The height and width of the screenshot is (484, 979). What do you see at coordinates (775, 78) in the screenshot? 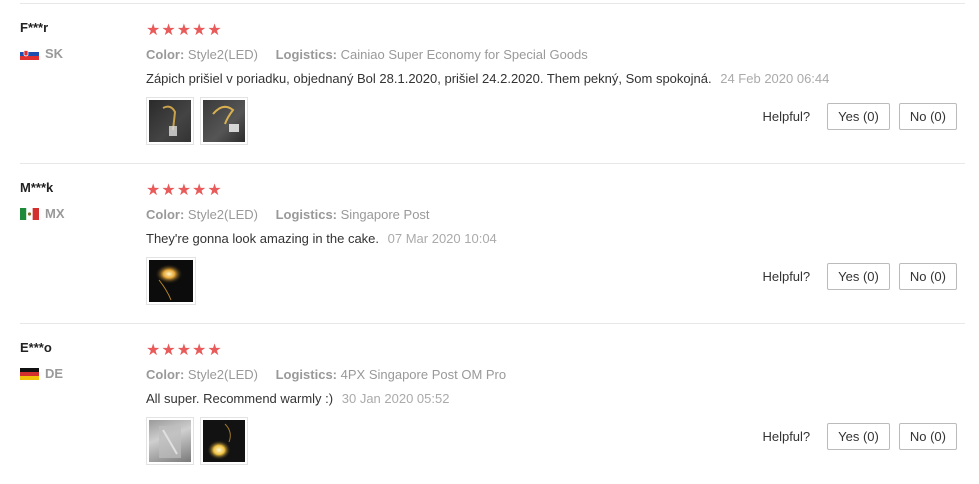
I see `review-date: 24 Feb 2020 06:44` at bounding box center [775, 78].